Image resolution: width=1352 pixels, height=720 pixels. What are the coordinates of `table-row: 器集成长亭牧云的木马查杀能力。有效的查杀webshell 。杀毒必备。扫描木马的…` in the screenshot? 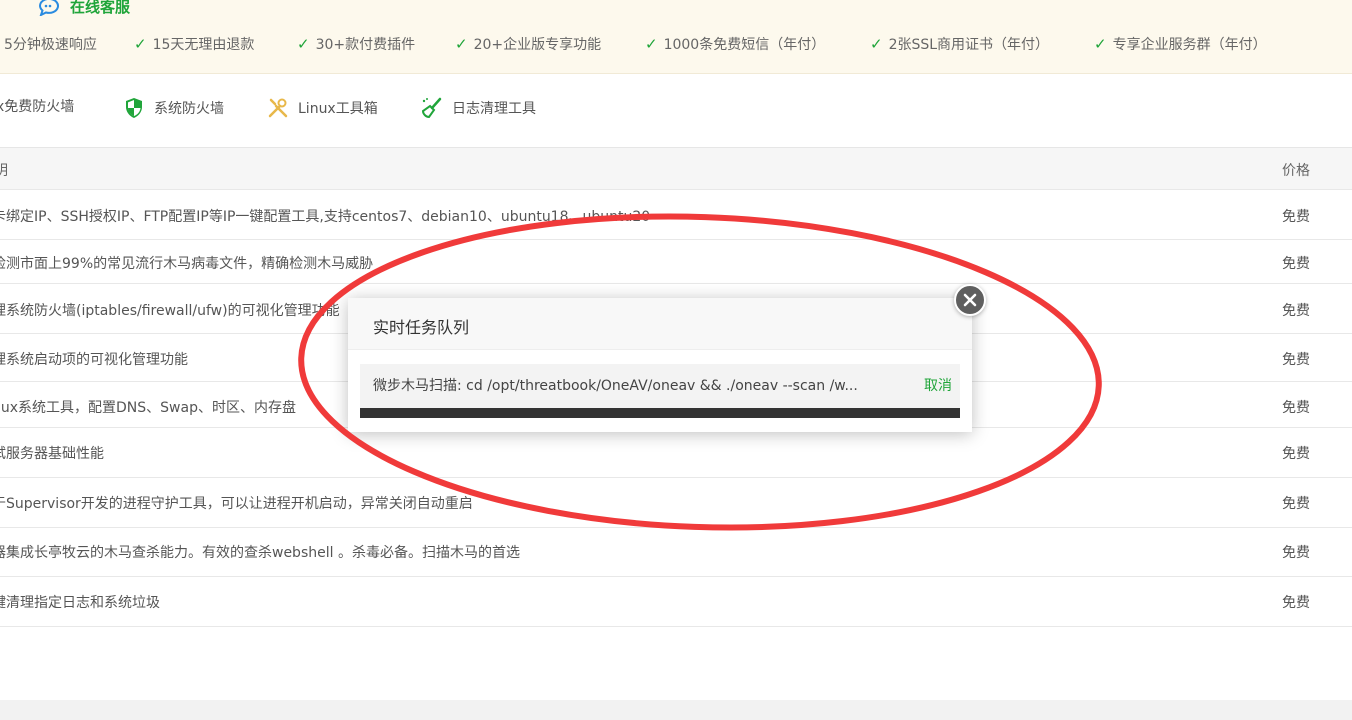 It's located at (676, 552).